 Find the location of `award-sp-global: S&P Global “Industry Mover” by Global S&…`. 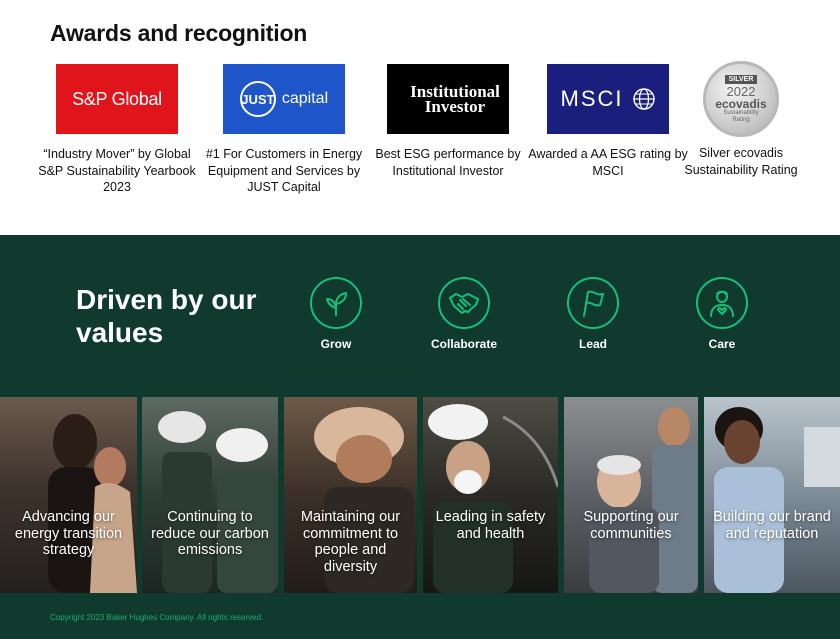

award-sp-global: S&P Global “Industry Mover” by Global S&… is located at coordinates (117, 130).